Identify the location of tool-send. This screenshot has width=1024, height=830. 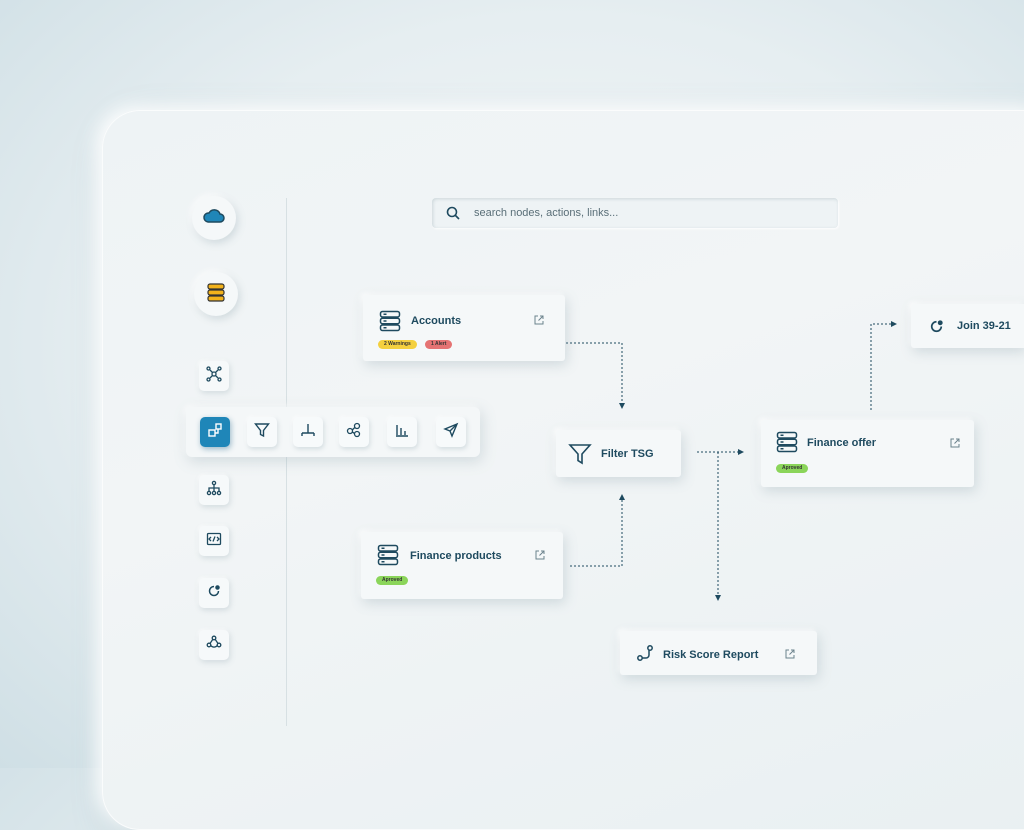
(451, 432).